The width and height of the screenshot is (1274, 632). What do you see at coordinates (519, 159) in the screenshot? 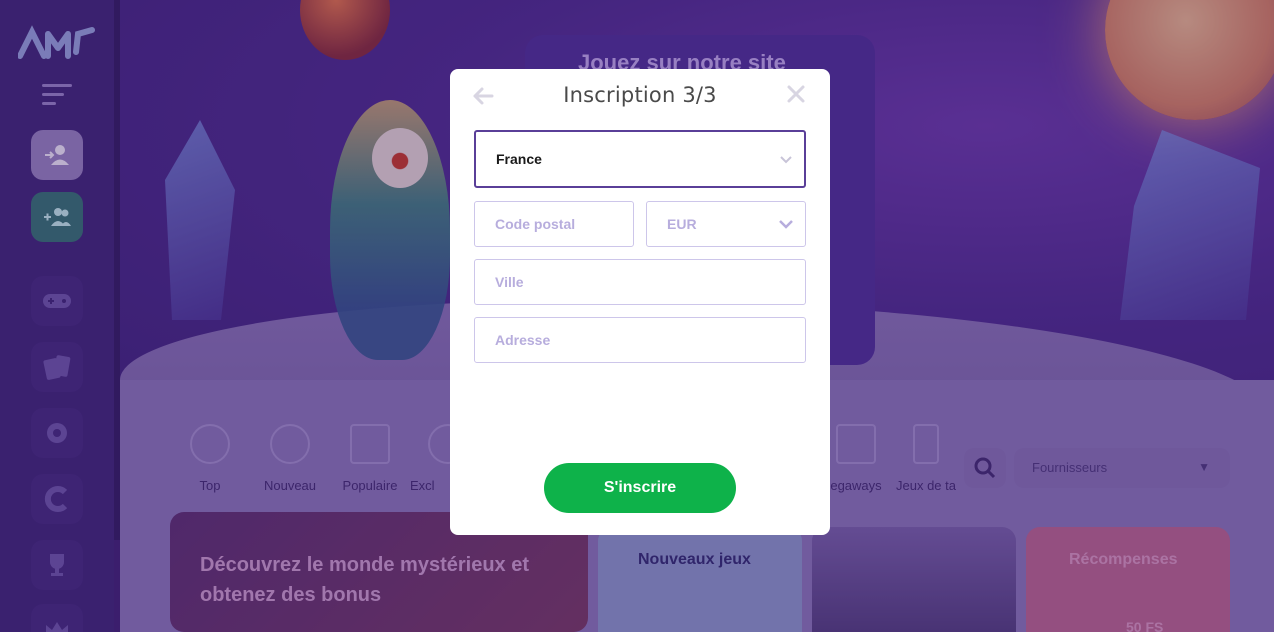
I see `country-value: France` at bounding box center [519, 159].